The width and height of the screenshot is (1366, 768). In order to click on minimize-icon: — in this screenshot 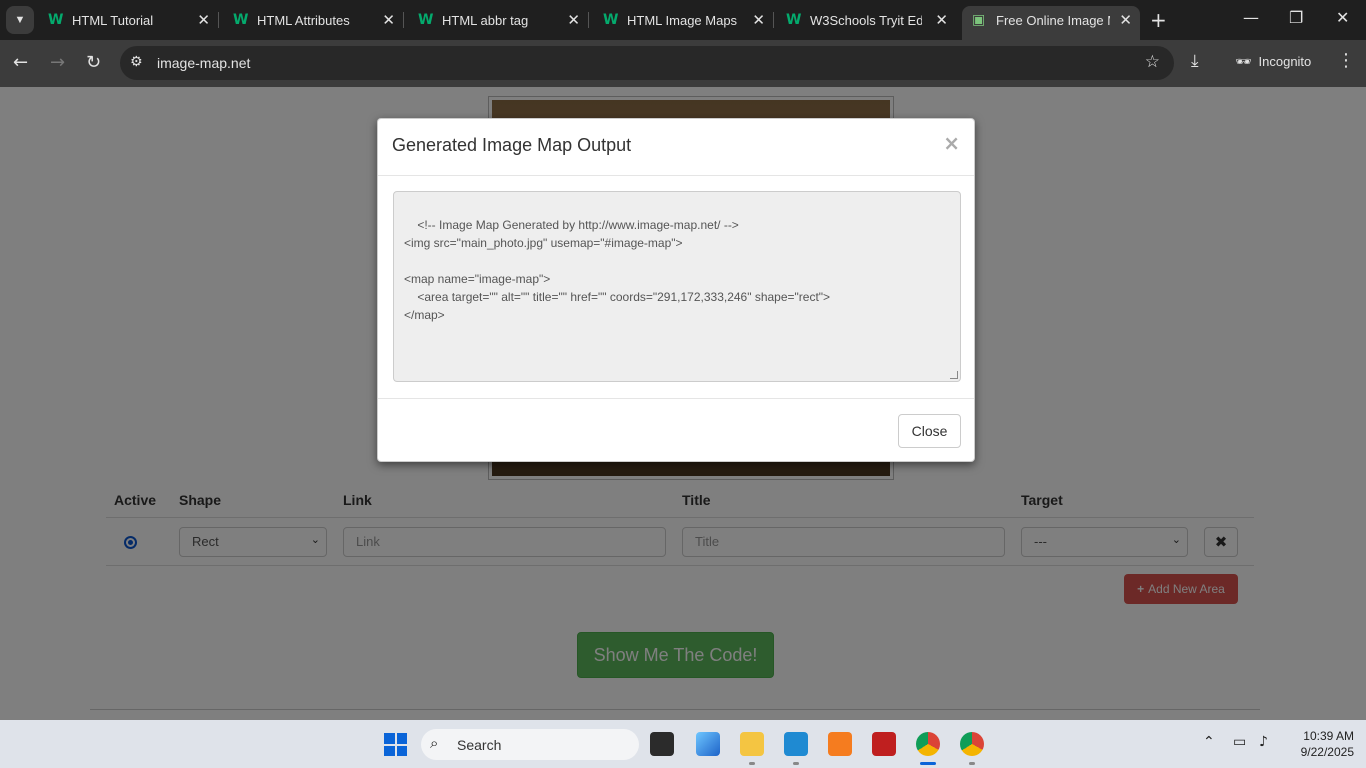, I will do `click(1251, 17)`.